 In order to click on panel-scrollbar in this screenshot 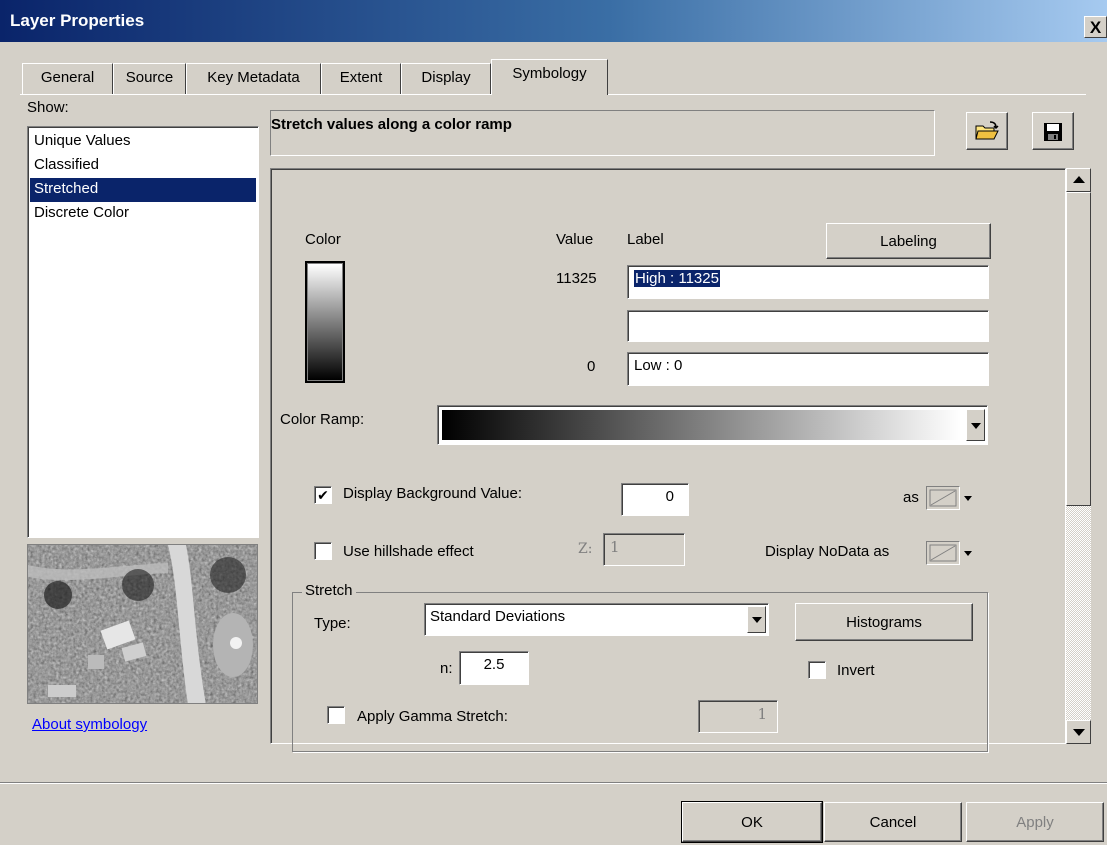, I will do `click(1078, 456)`.